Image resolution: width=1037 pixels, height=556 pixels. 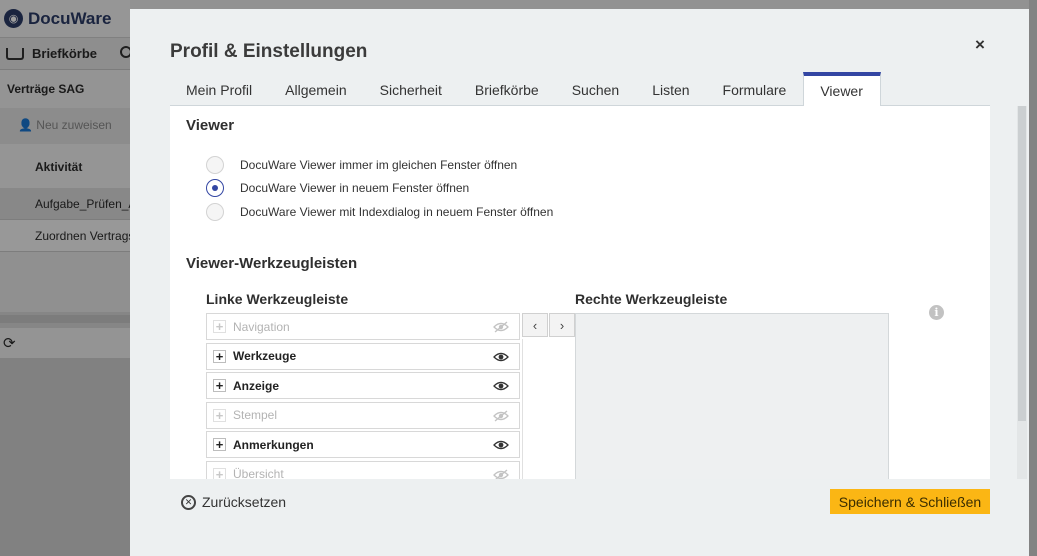 What do you see at coordinates (363, 415) in the screenshot?
I see `toolbar-item-stempel: + Stempel` at bounding box center [363, 415].